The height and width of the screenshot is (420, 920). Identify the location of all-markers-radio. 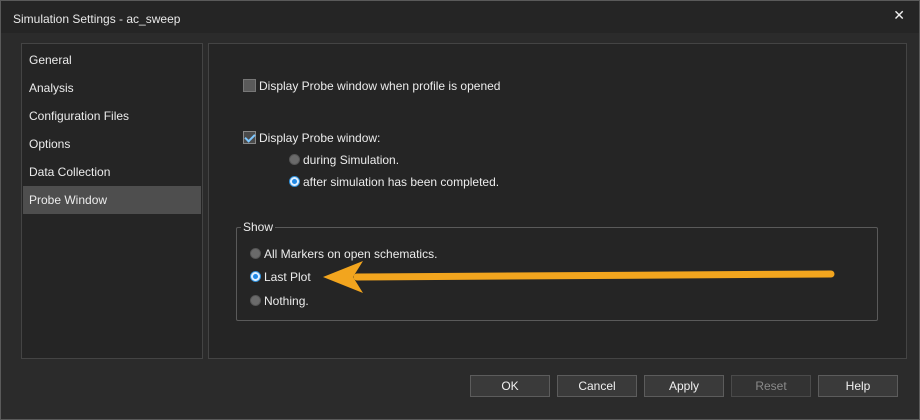
(255, 253).